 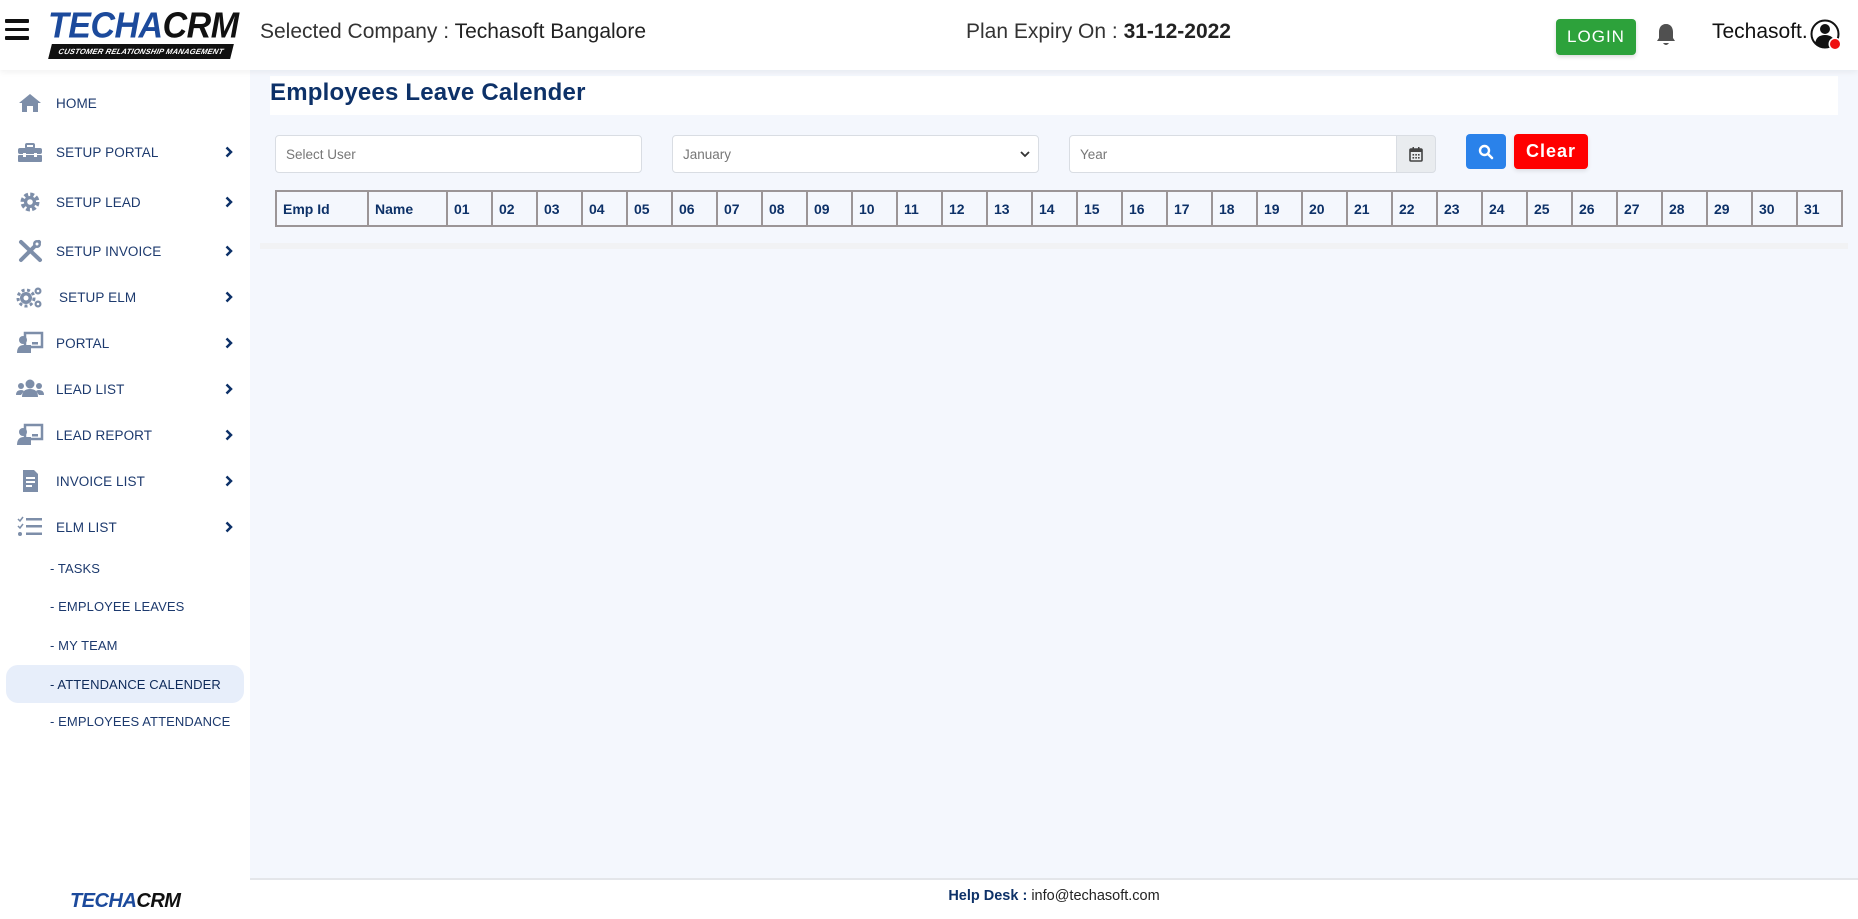 I want to click on sidebar-label: INVOICE LIST, so click(x=100, y=481).